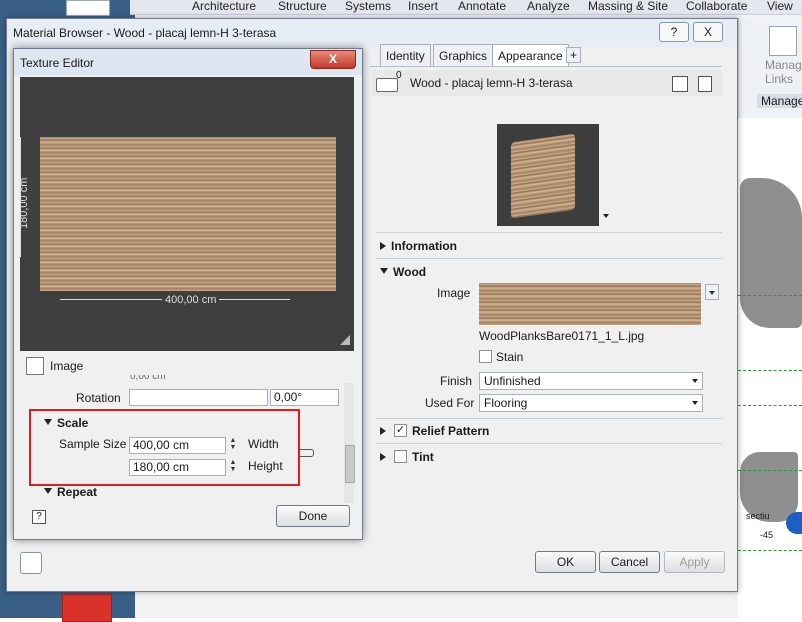  I want to click on ribbon-tab-analyze: Analyze, so click(548, 6).